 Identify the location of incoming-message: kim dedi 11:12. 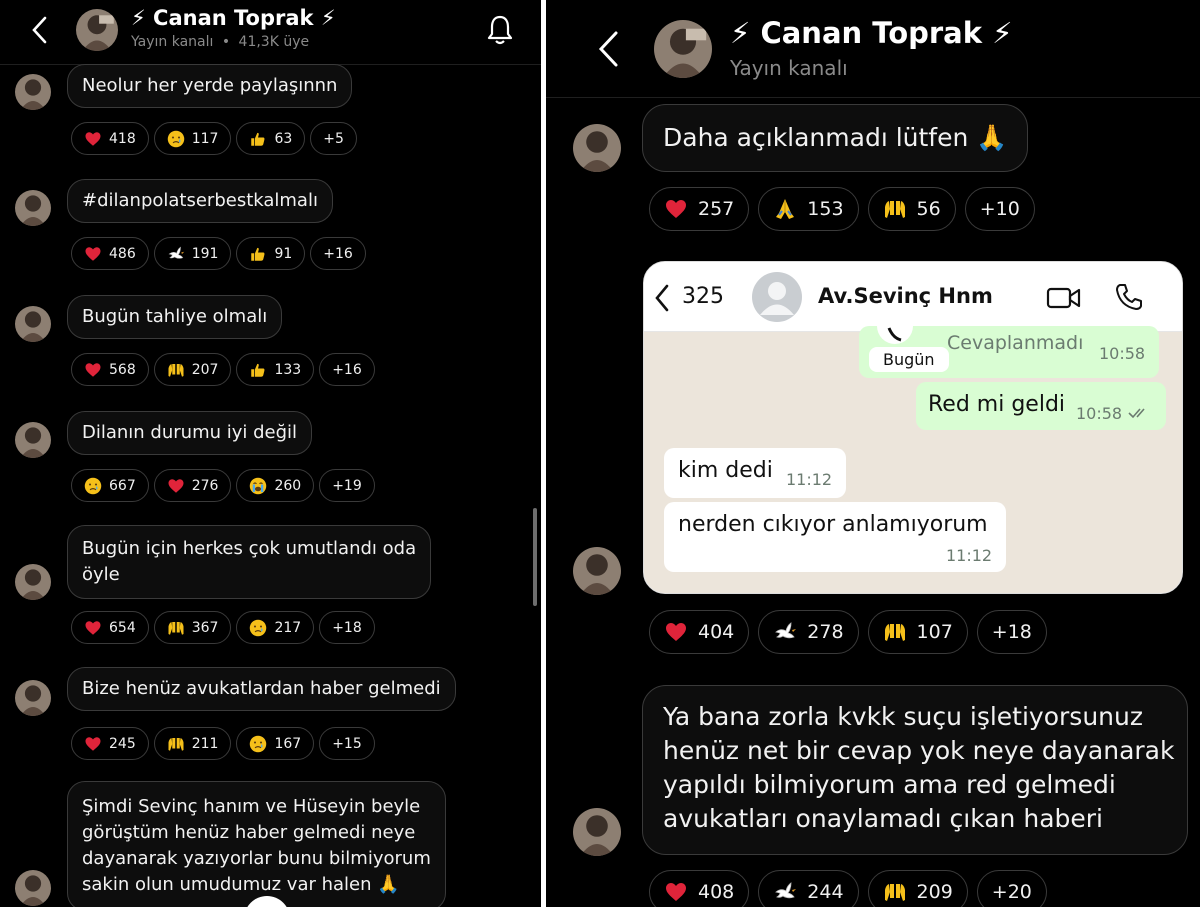
(755, 473).